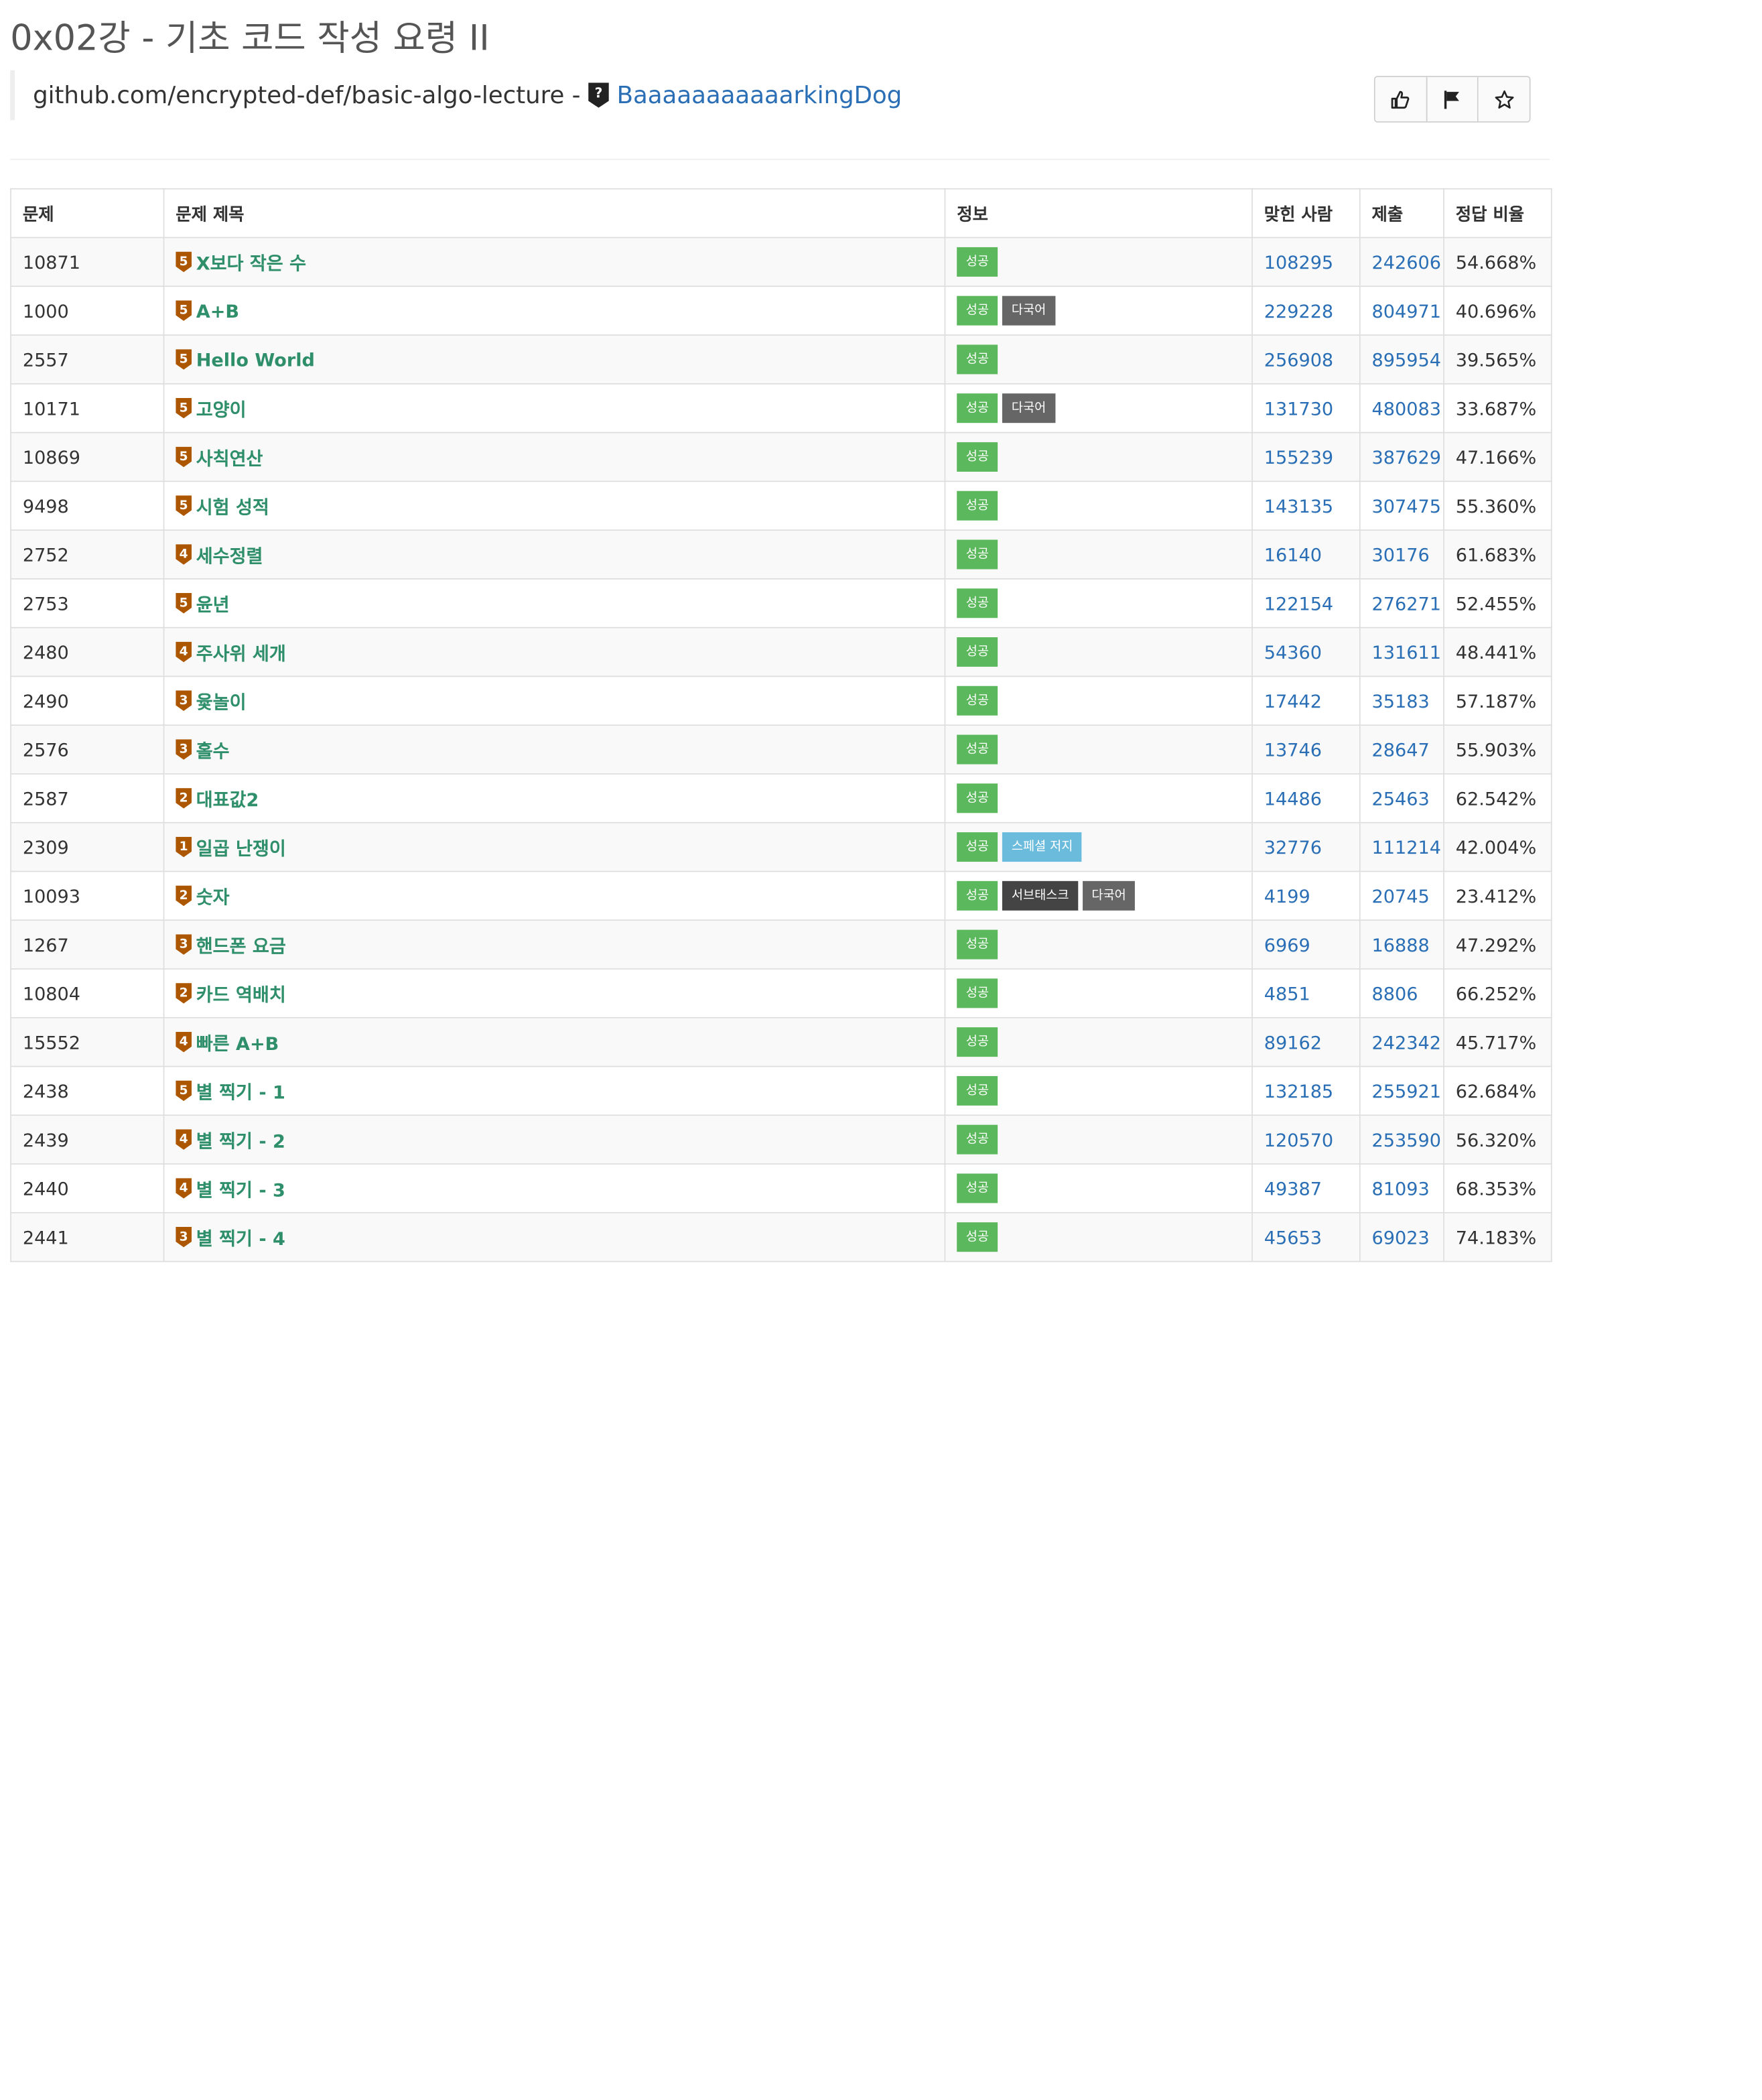 Image resolution: width=1762 pixels, height=2100 pixels. What do you see at coordinates (184, 798) in the screenshot?
I see `tier-number: 2` at bounding box center [184, 798].